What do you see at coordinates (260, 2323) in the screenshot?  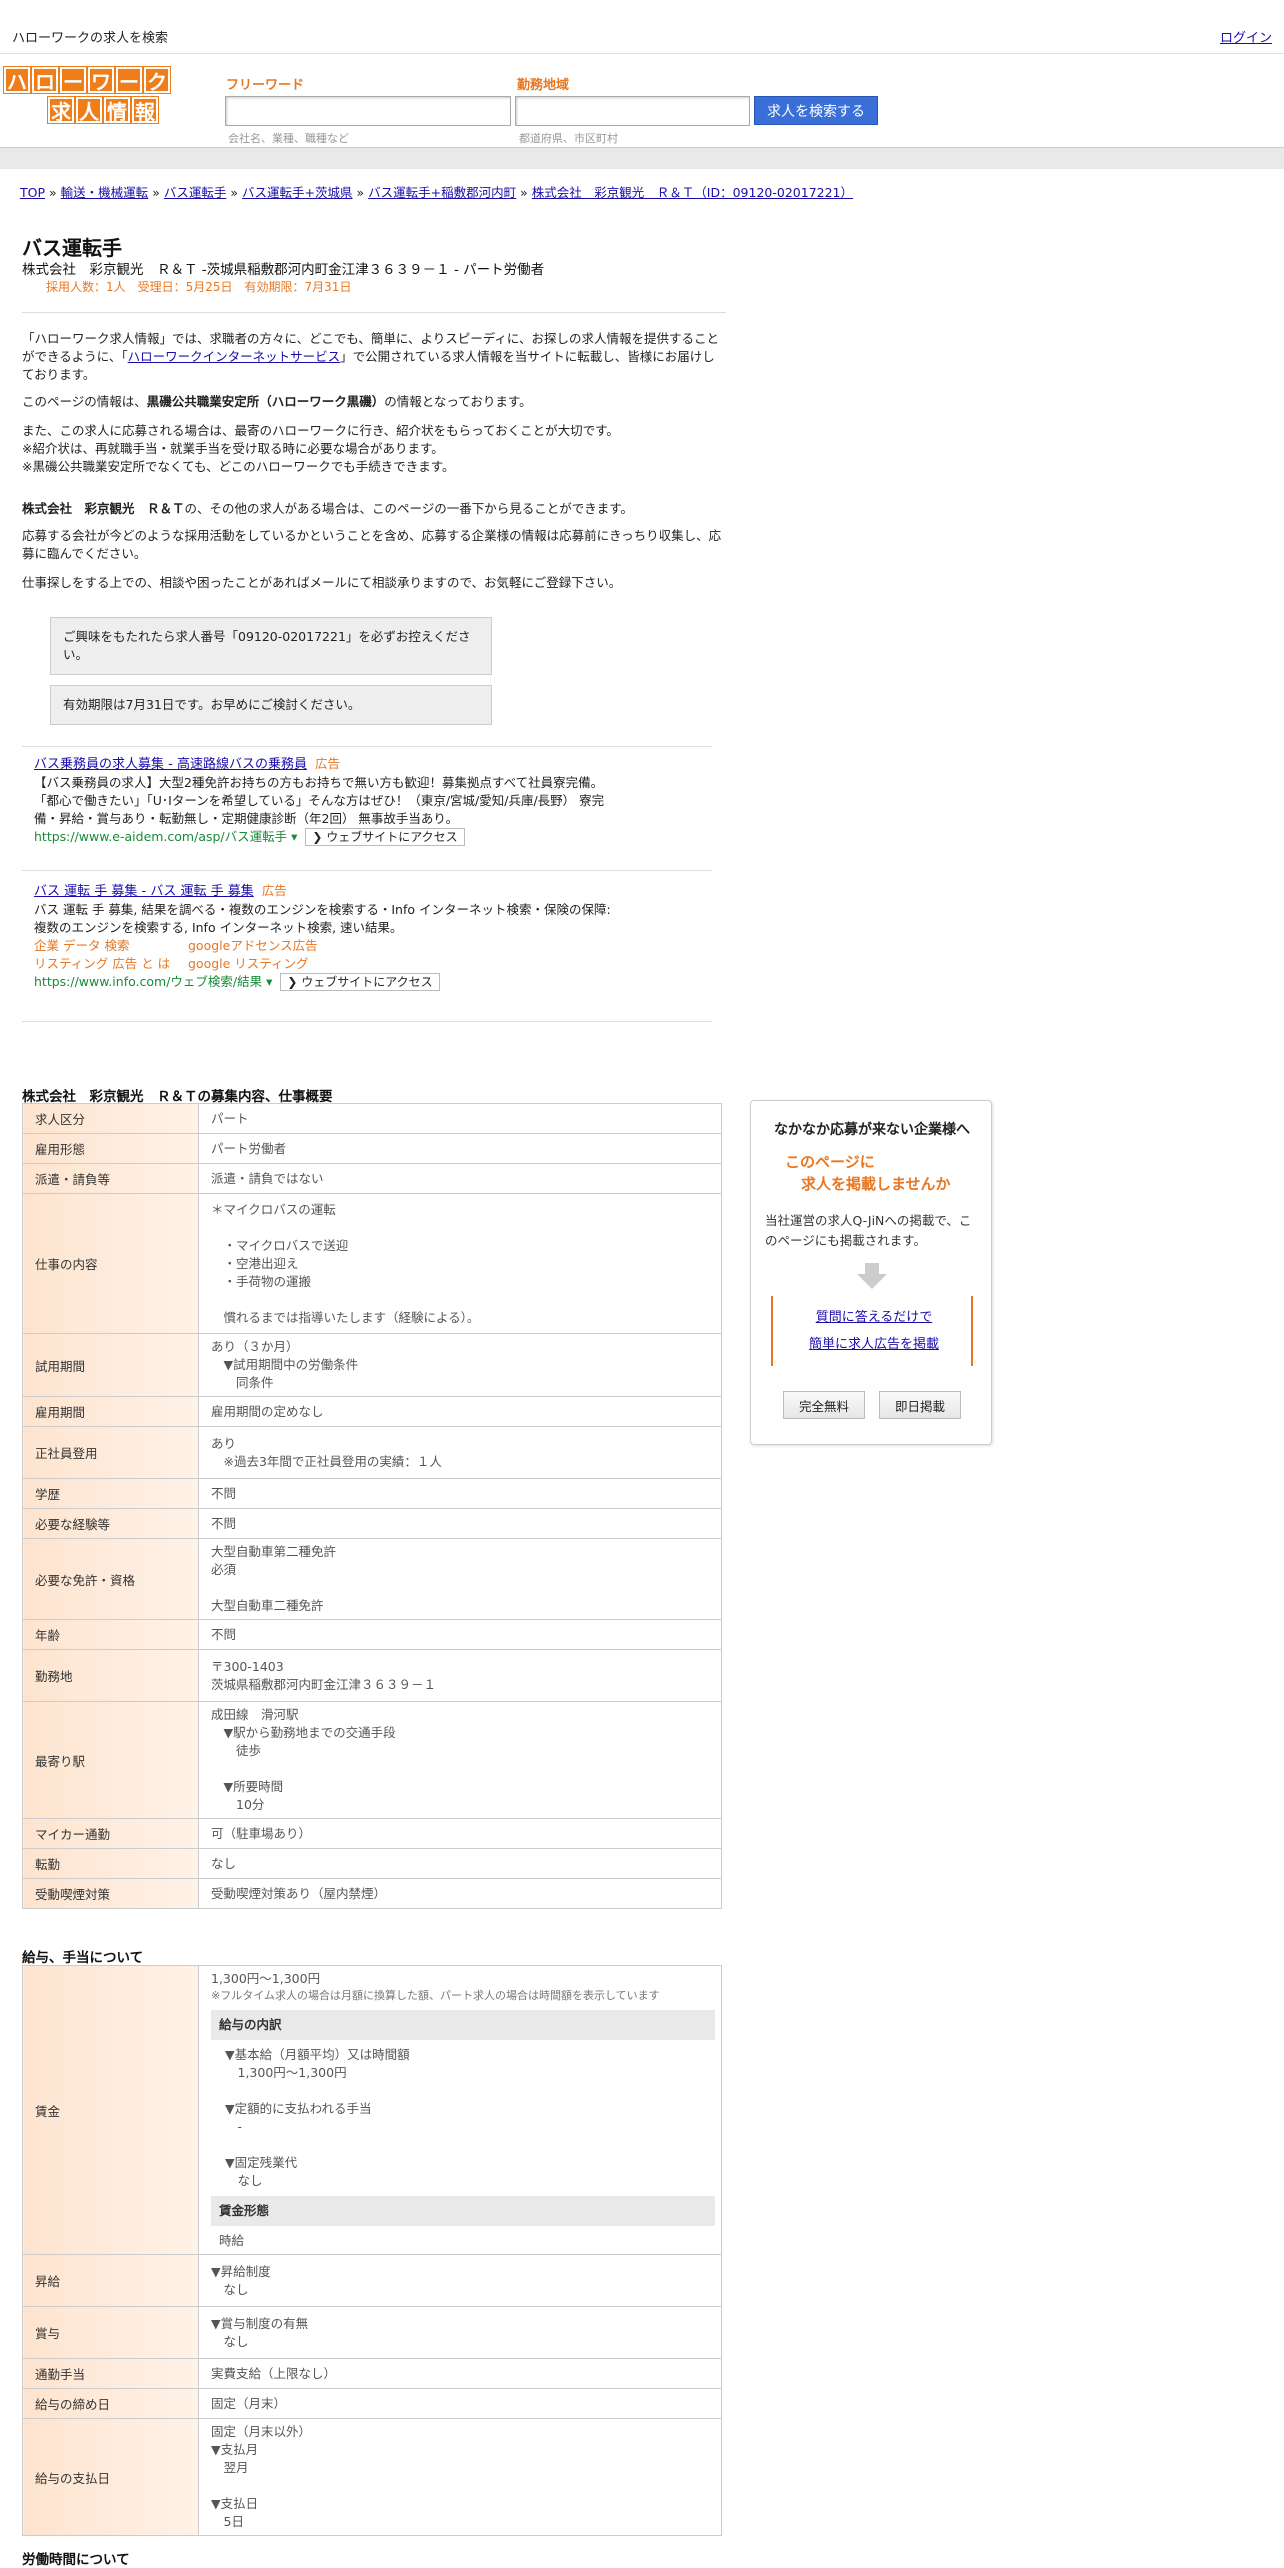 I see `value-line: ▼賞与制度の有無` at bounding box center [260, 2323].